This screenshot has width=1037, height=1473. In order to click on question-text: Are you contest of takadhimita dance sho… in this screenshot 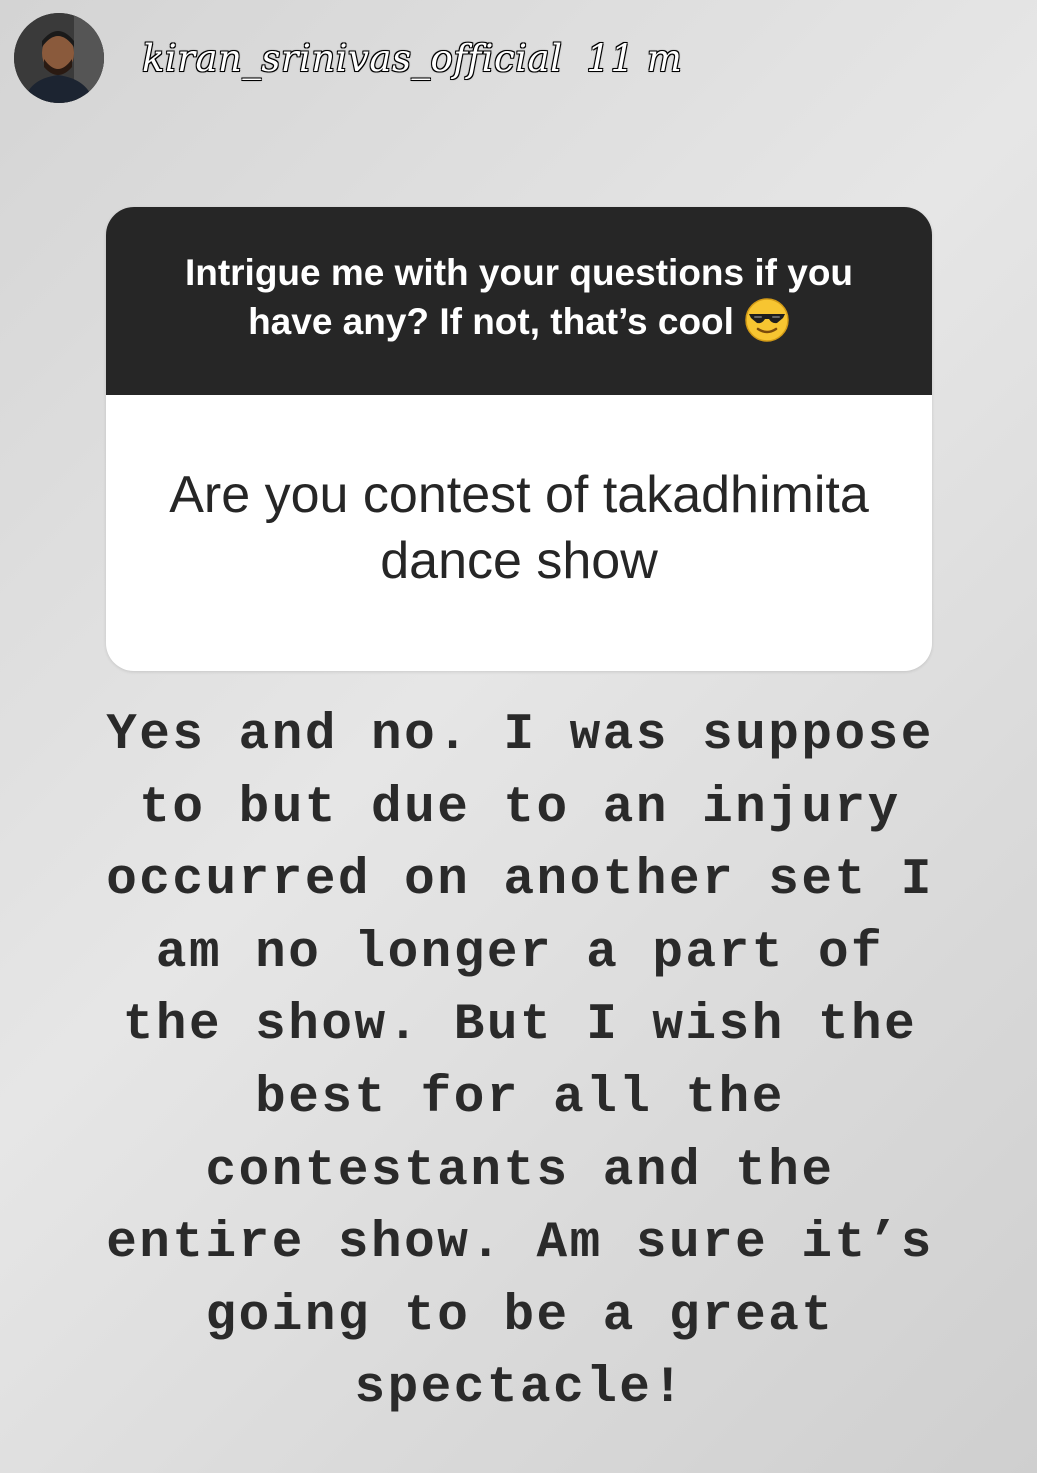, I will do `click(519, 528)`.